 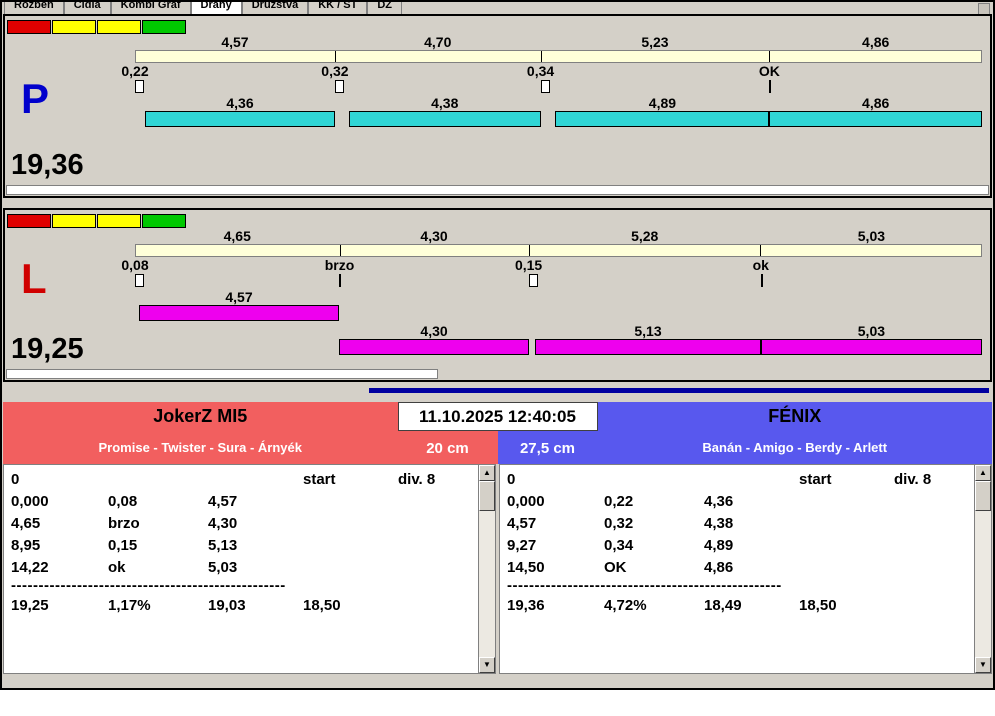 I want to click on run-time-label: 4,30, so click(x=434, y=331).